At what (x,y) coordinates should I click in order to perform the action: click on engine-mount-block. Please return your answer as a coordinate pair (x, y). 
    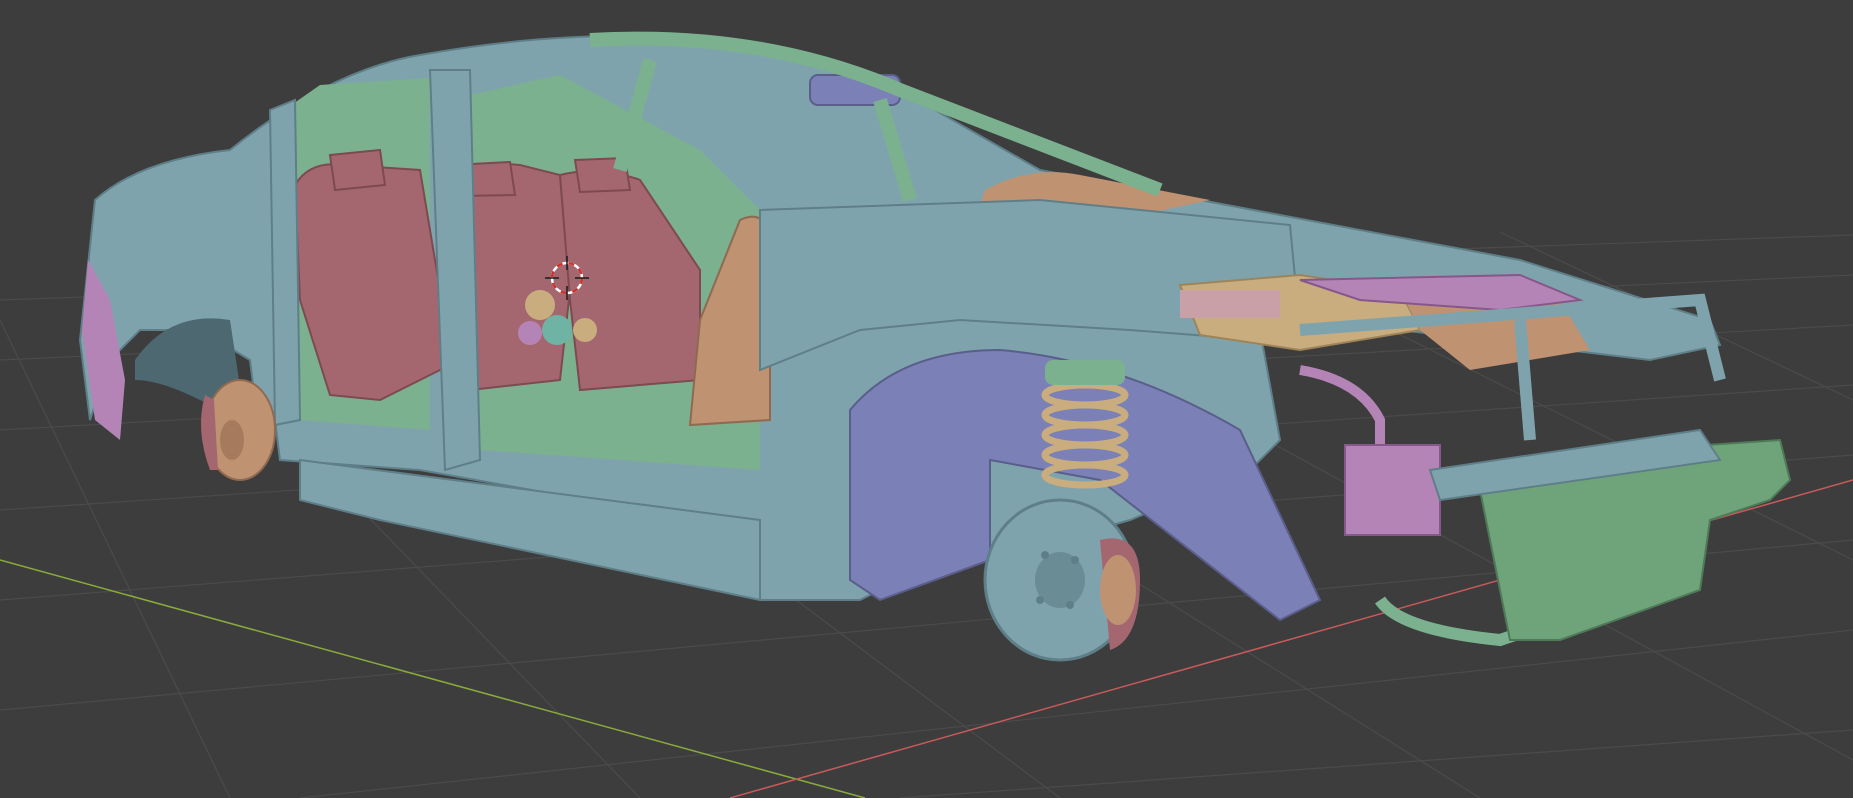
    Looking at the image, I should click on (1392, 490).